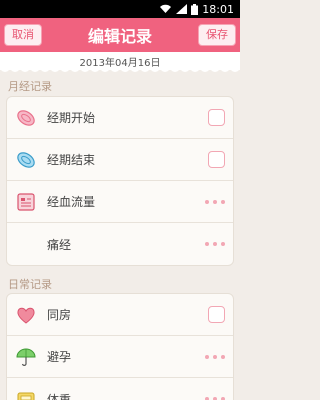 The image size is (320, 400). I want to click on scale-icon, so click(26, 394).